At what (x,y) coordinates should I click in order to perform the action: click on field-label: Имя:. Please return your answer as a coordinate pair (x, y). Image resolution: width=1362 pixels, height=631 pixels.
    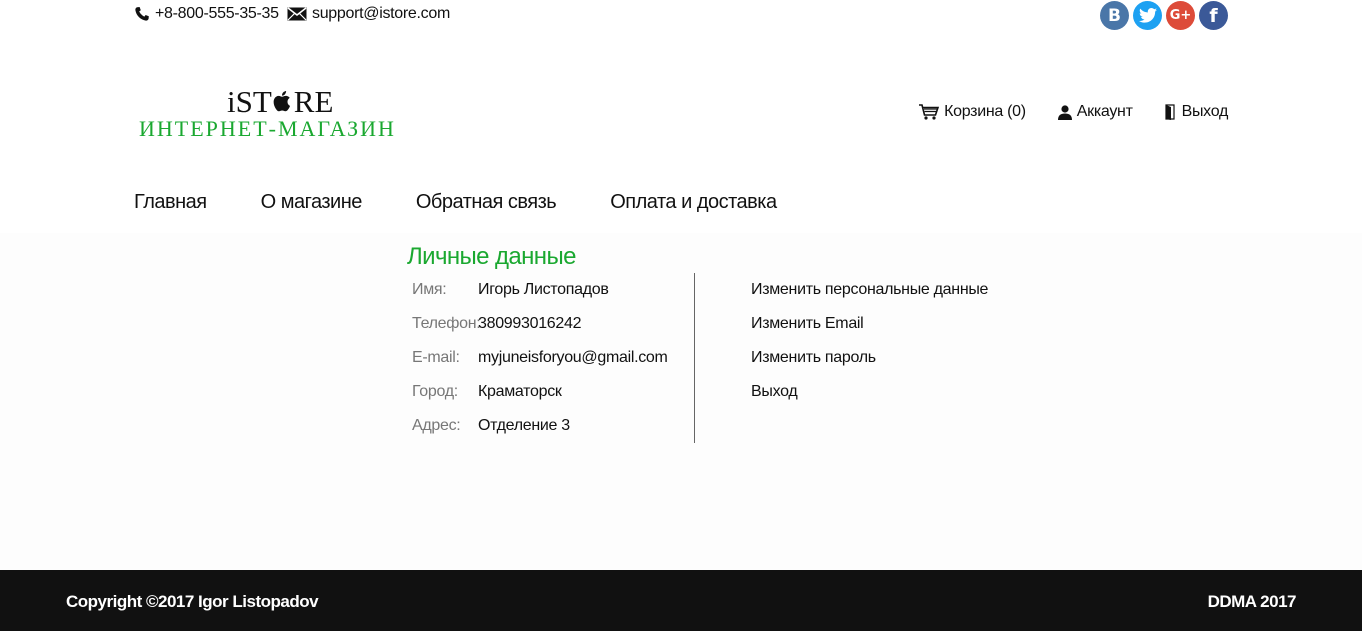
    Looking at the image, I should click on (429, 289).